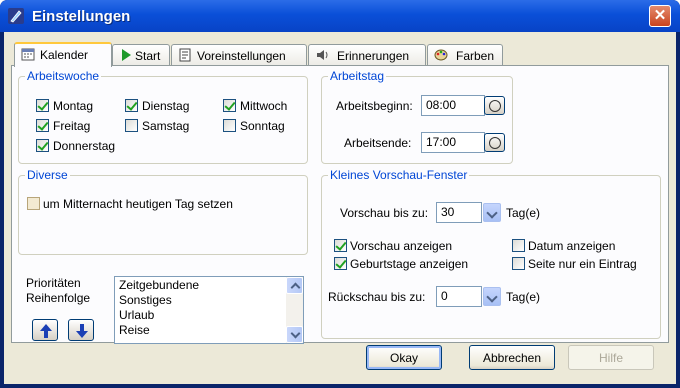 This screenshot has width=680, height=388. Describe the element at coordinates (262, 126) in the screenshot. I see `sonntag-label: Sonntag` at that location.